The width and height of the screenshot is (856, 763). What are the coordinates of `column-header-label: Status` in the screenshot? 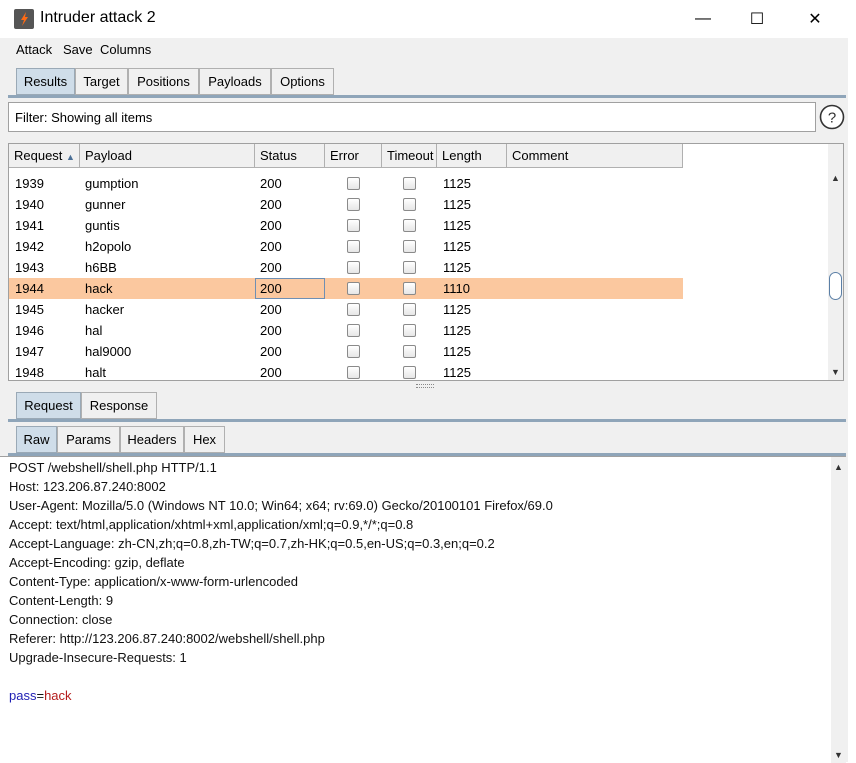 It's located at (278, 155).